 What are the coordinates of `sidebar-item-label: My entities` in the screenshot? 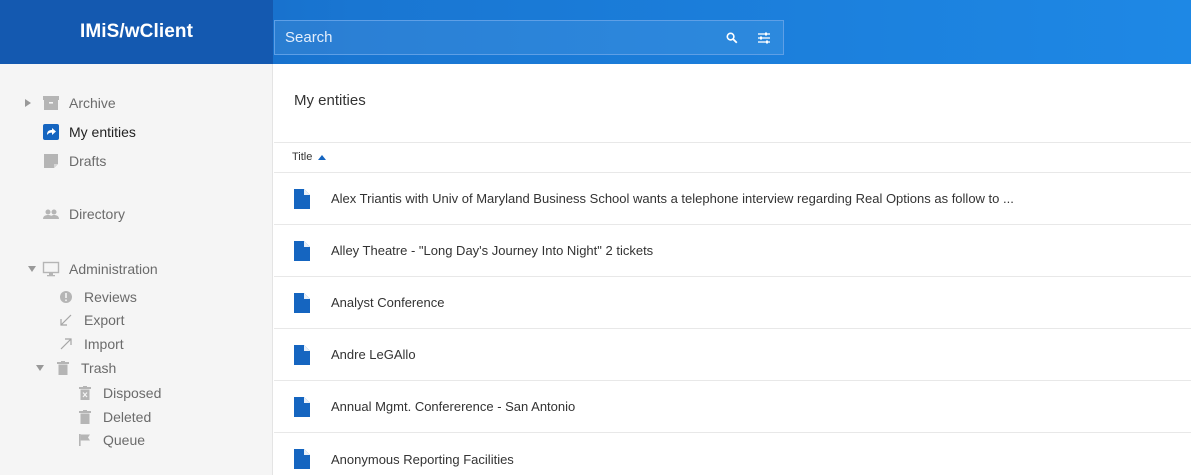 It's located at (102, 132).